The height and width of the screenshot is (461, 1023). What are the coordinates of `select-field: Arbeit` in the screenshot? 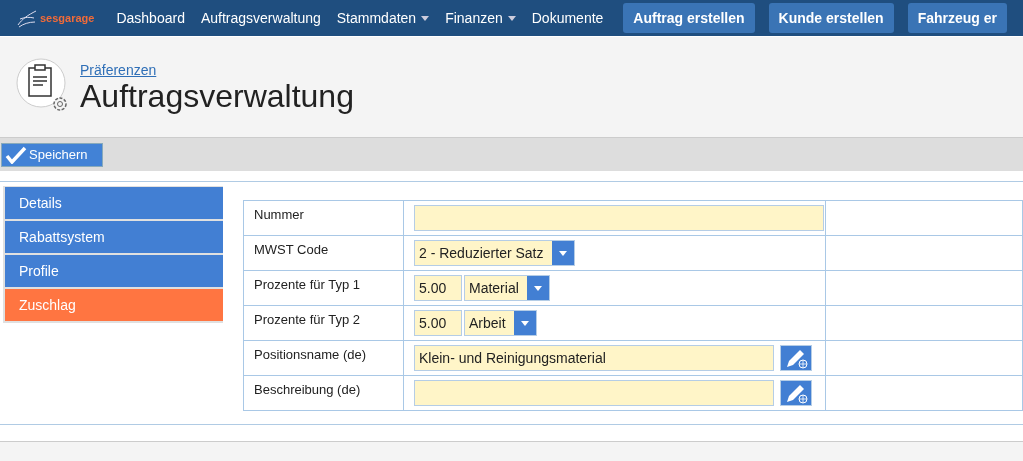 It's located at (500, 323).